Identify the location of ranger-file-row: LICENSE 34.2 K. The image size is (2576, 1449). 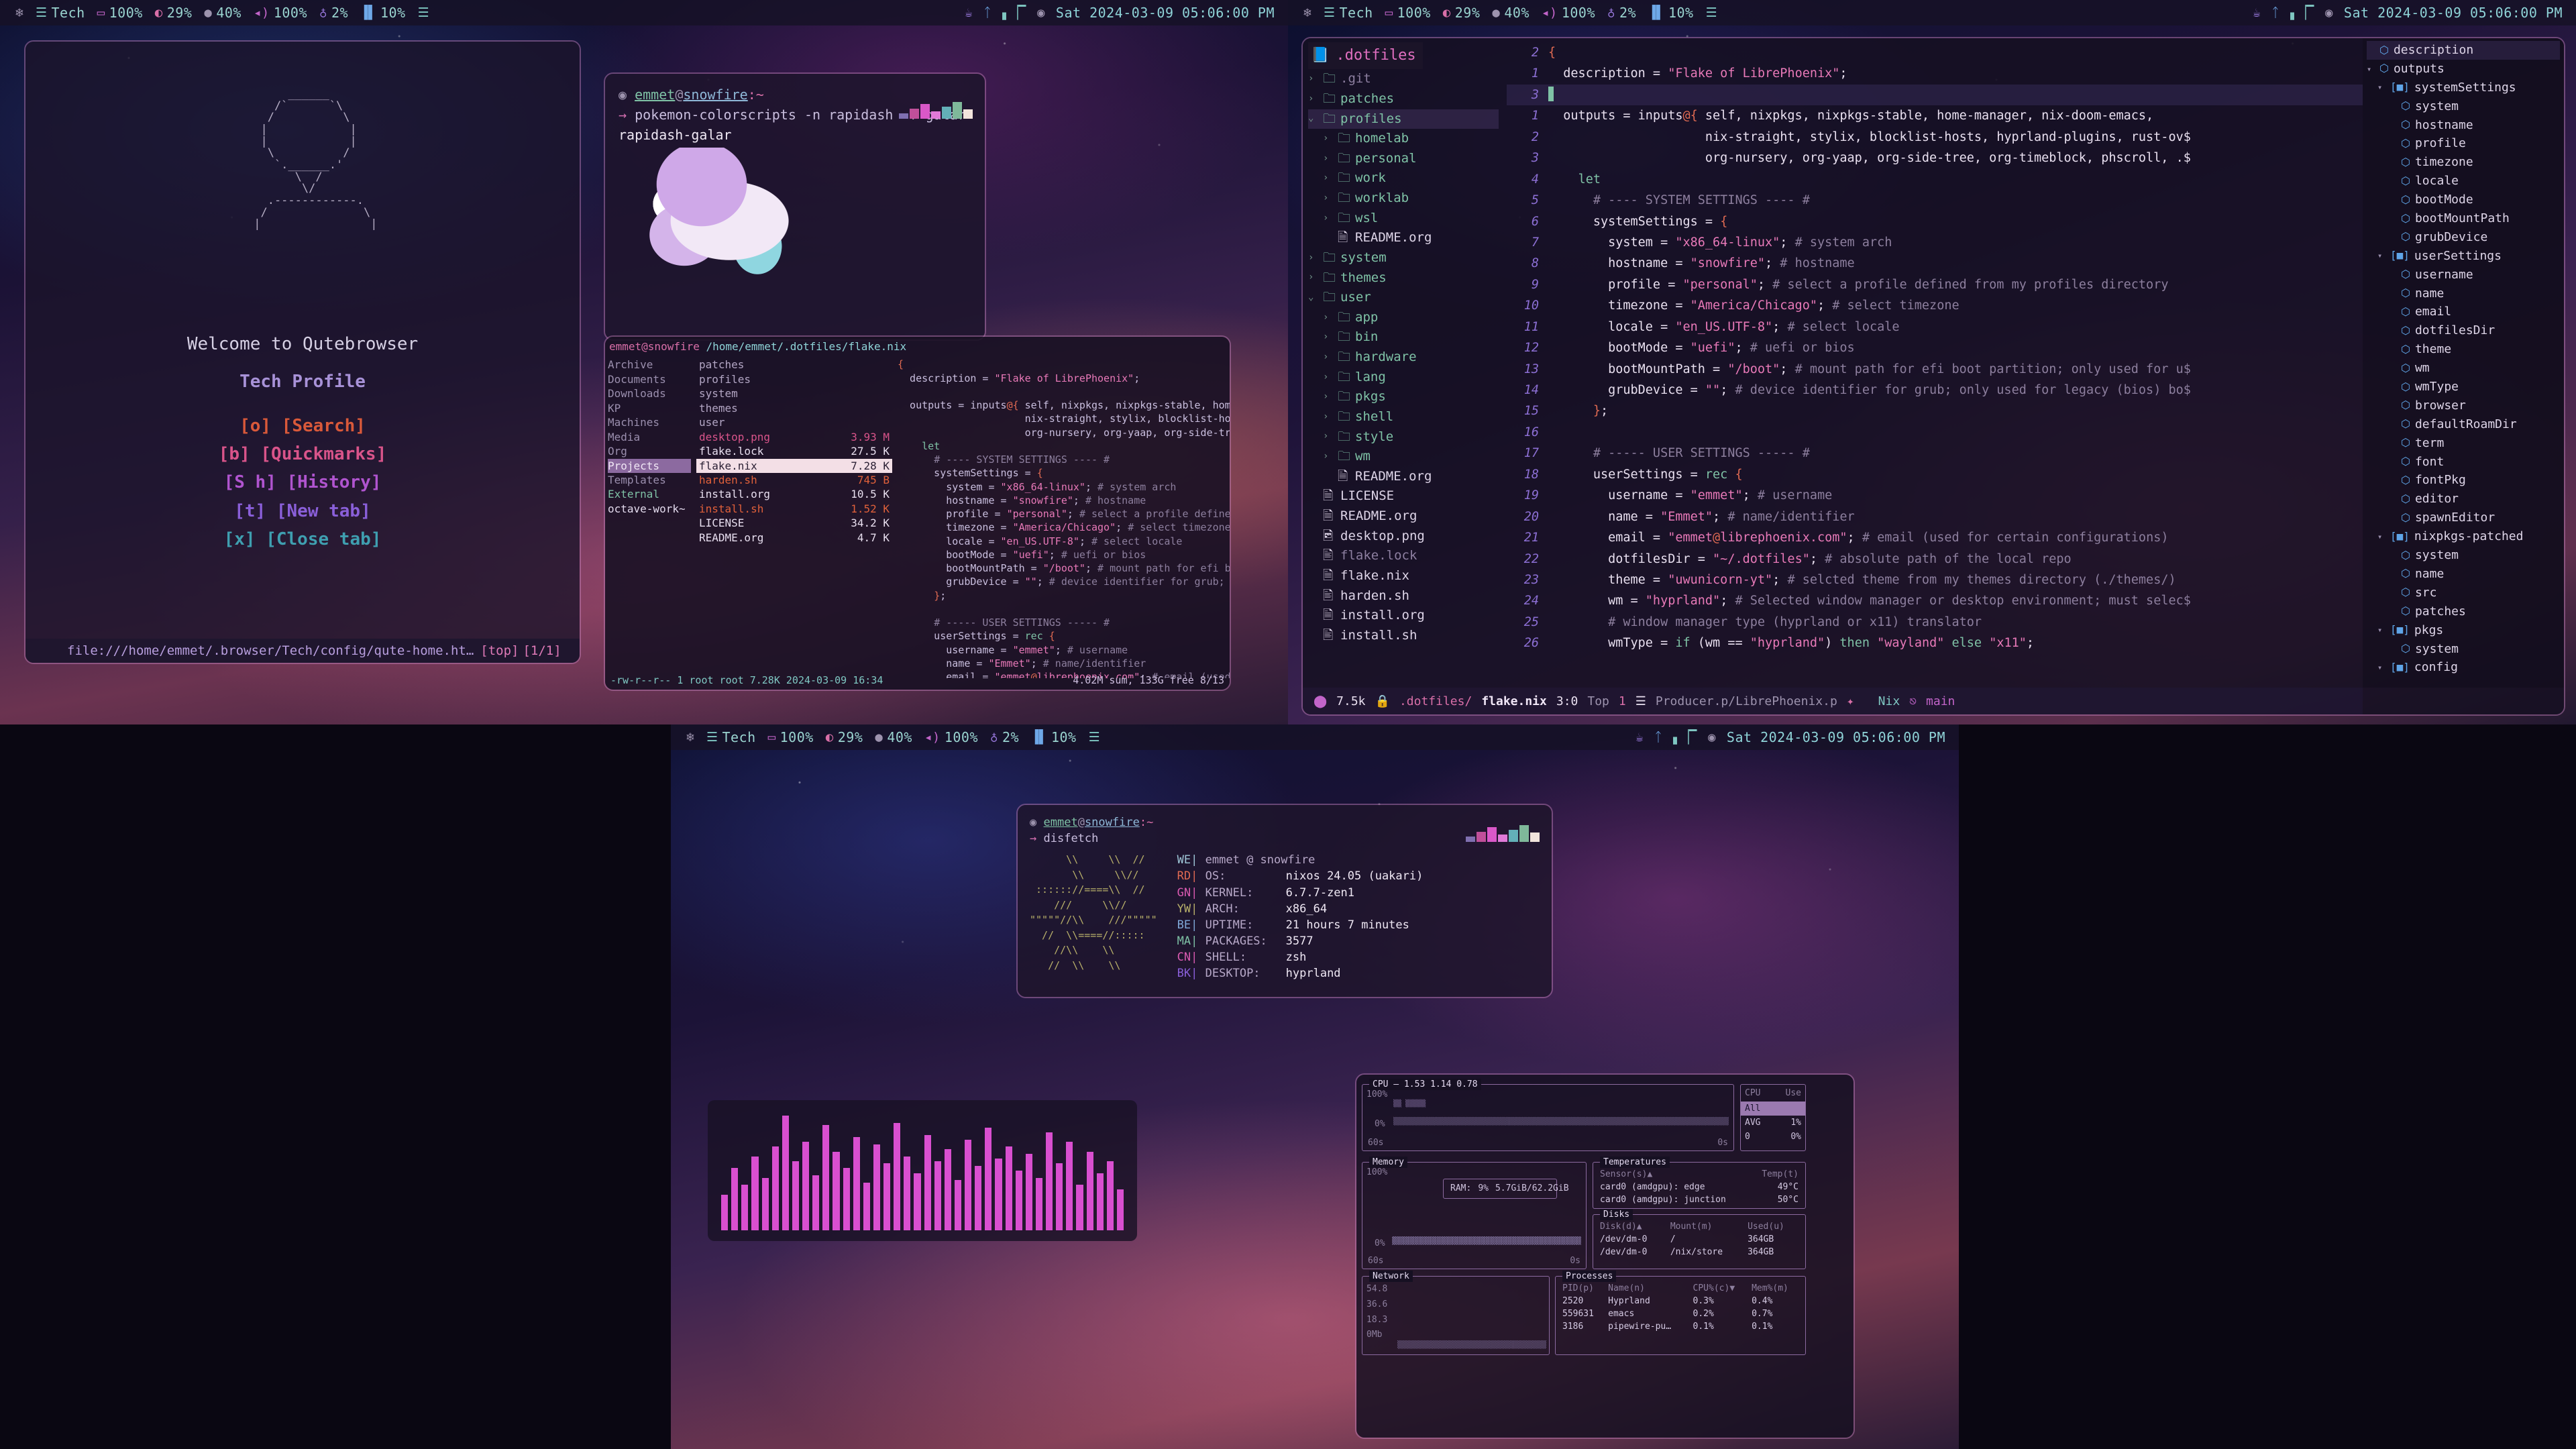
(794, 523).